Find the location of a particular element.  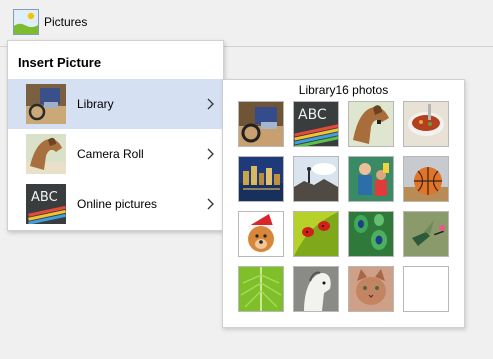

basketball-photo-icon is located at coordinates (426, 179).